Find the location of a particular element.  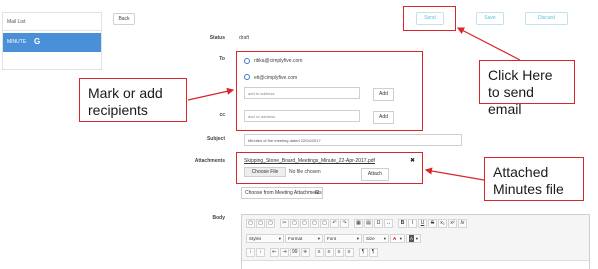

attached-arrow is located at coordinates (454, 174).